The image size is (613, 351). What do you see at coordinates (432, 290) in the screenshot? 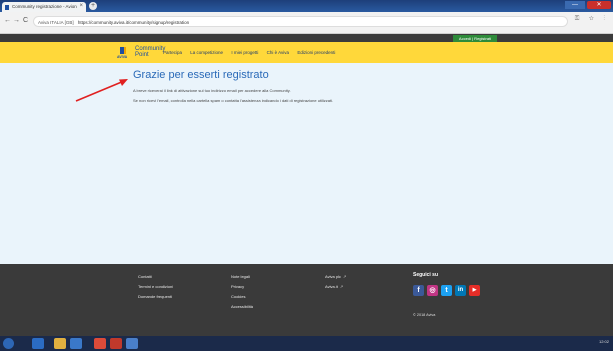
I see `instagram-icon: ◎` at bounding box center [432, 290].